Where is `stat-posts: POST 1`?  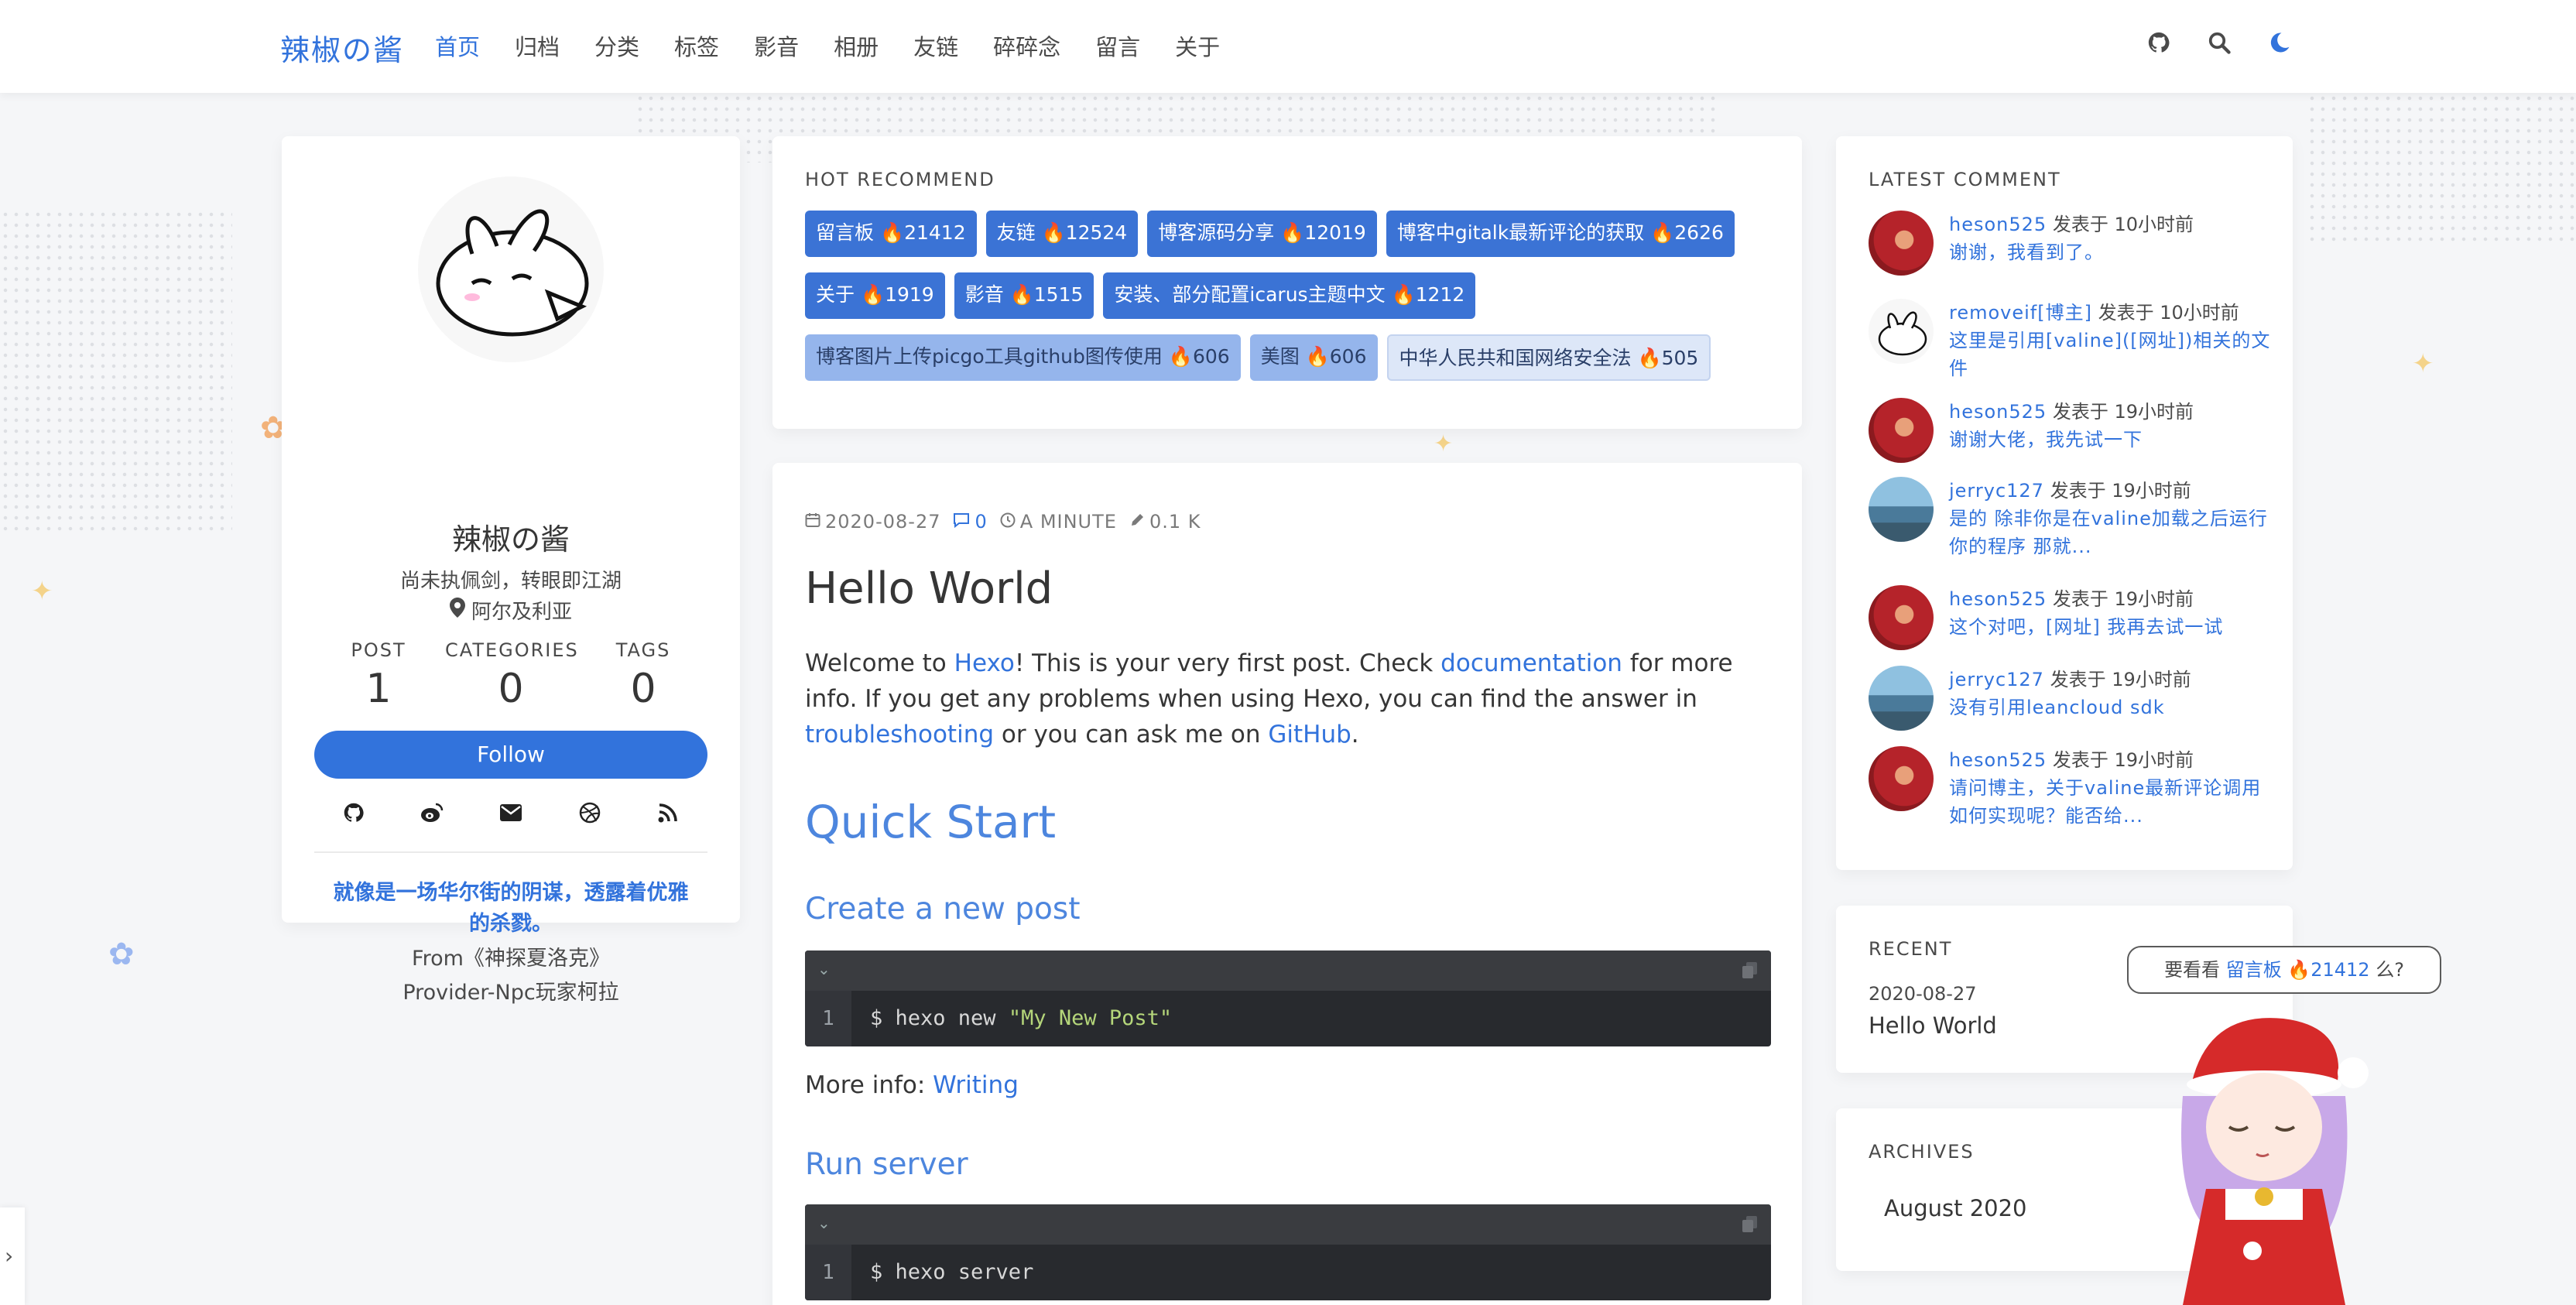
stat-posts: POST 1 is located at coordinates (378, 676).